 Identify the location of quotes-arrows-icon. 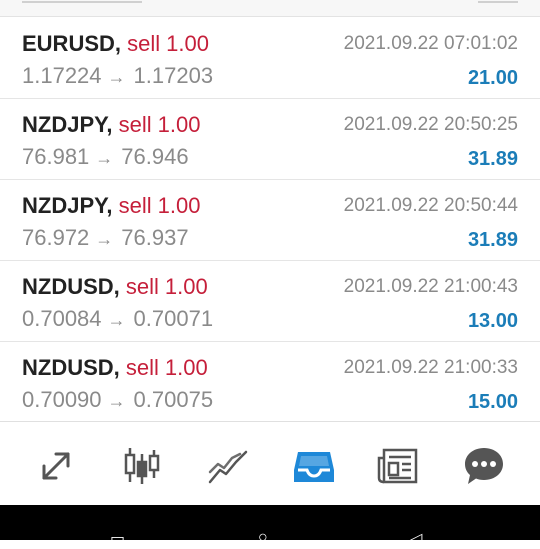
(56, 466).